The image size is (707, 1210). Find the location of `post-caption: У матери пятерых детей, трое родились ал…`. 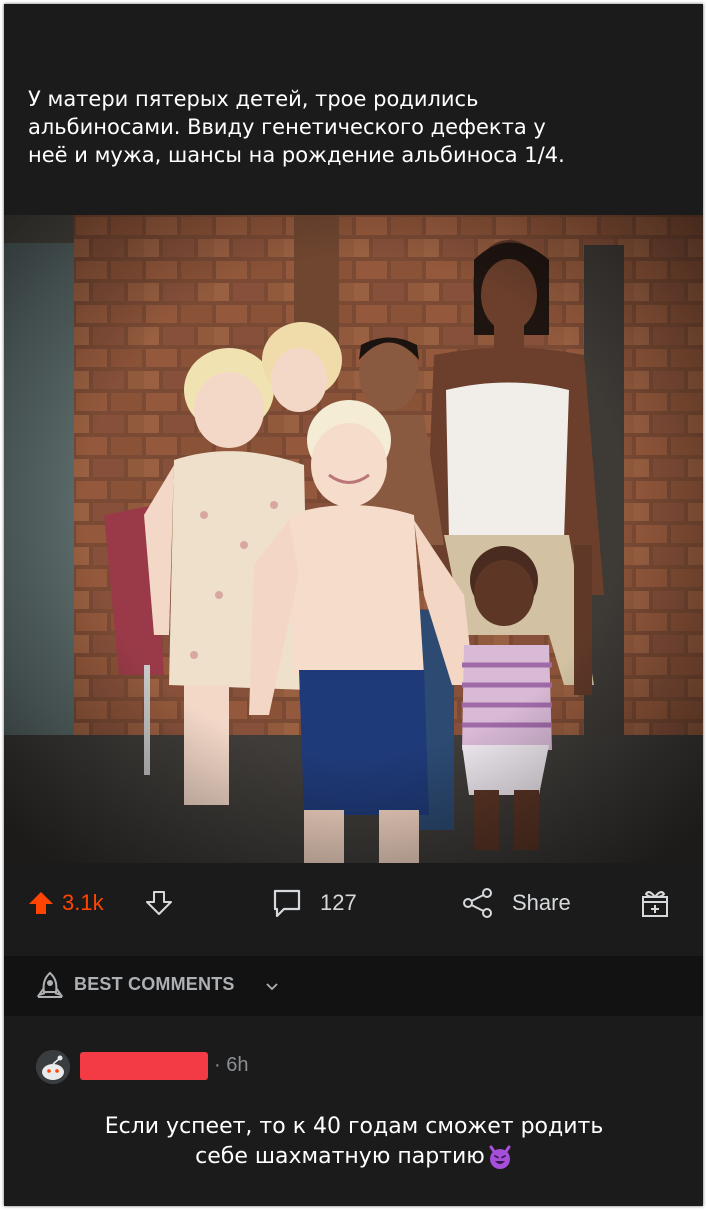

post-caption: У матери пятерых детей, трое родились ал… is located at coordinates (353, 127).